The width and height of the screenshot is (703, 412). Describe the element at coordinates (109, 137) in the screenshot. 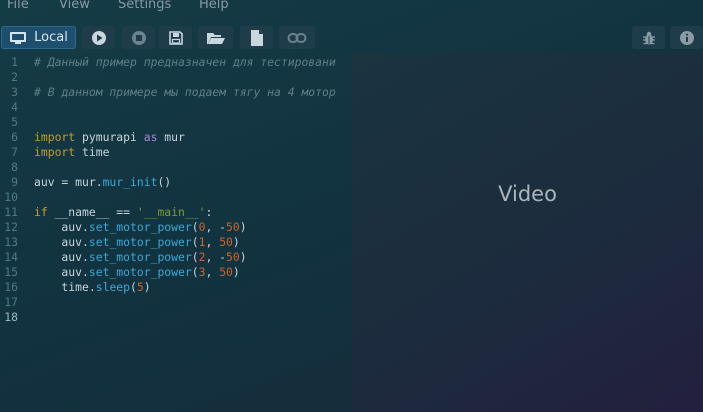

I see `code-text: import pymurapi as mur` at that location.